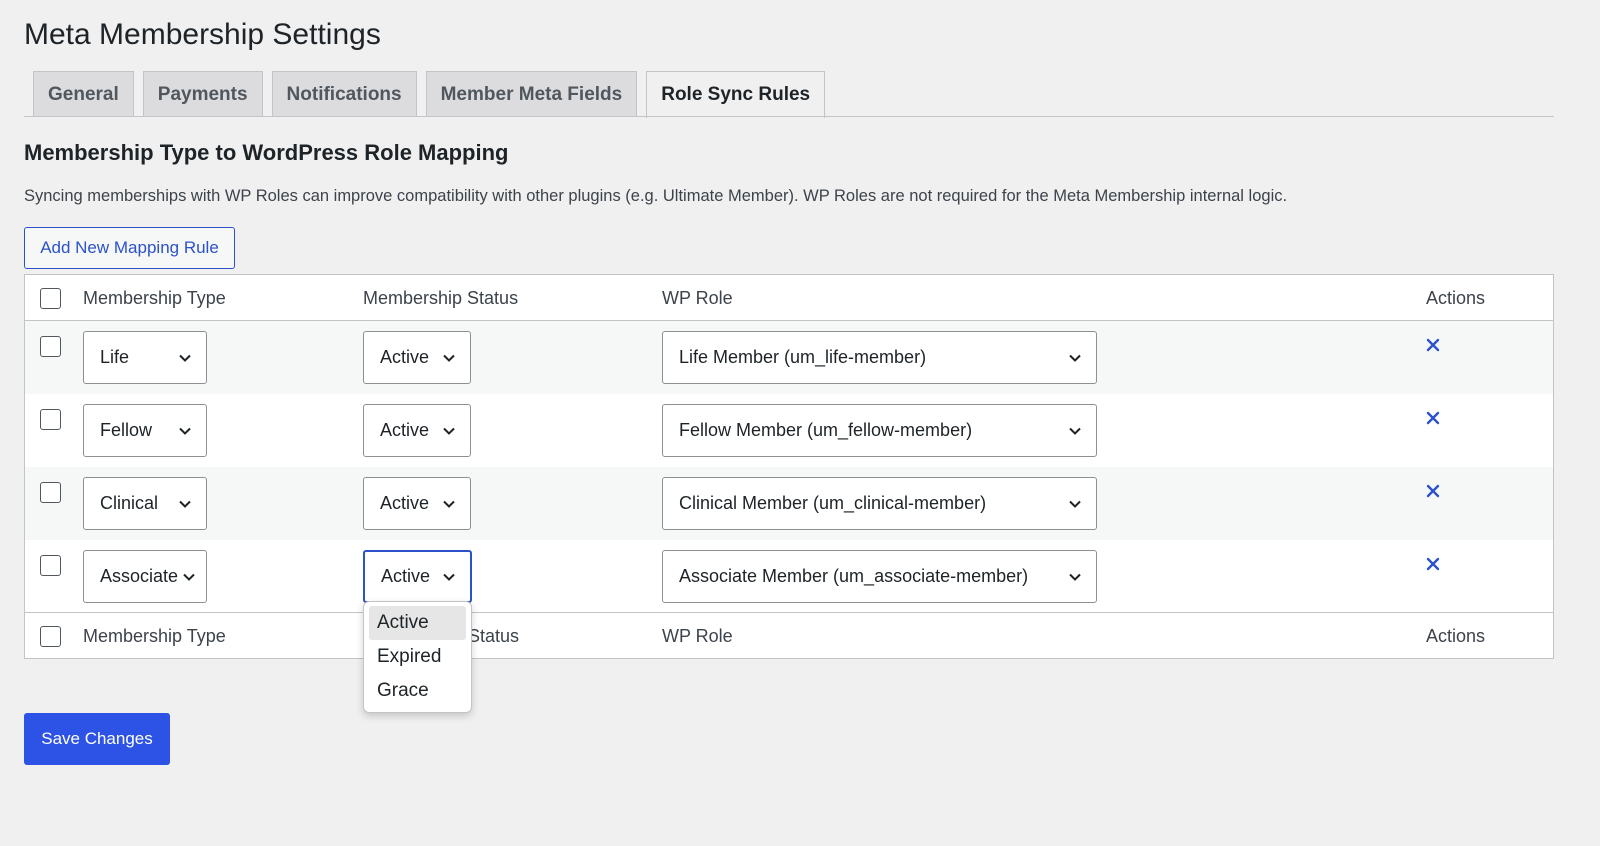  I want to click on tab-member-meta-fields: Member Meta Fields, so click(531, 94).